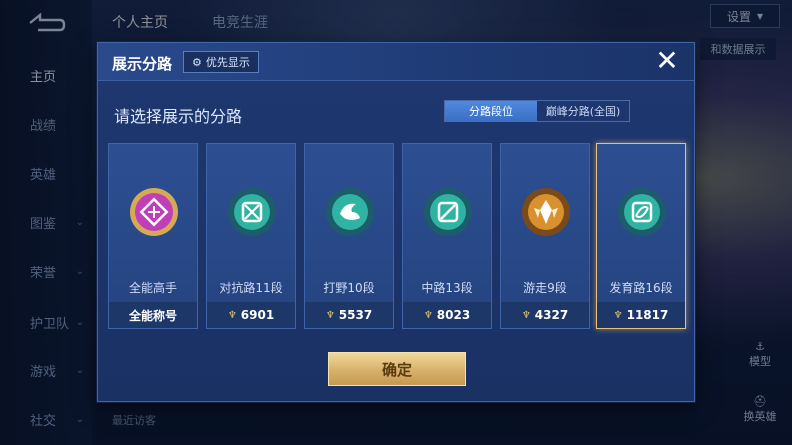 This screenshot has width=792, height=445. I want to click on gear-icon: ⚙, so click(197, 62).